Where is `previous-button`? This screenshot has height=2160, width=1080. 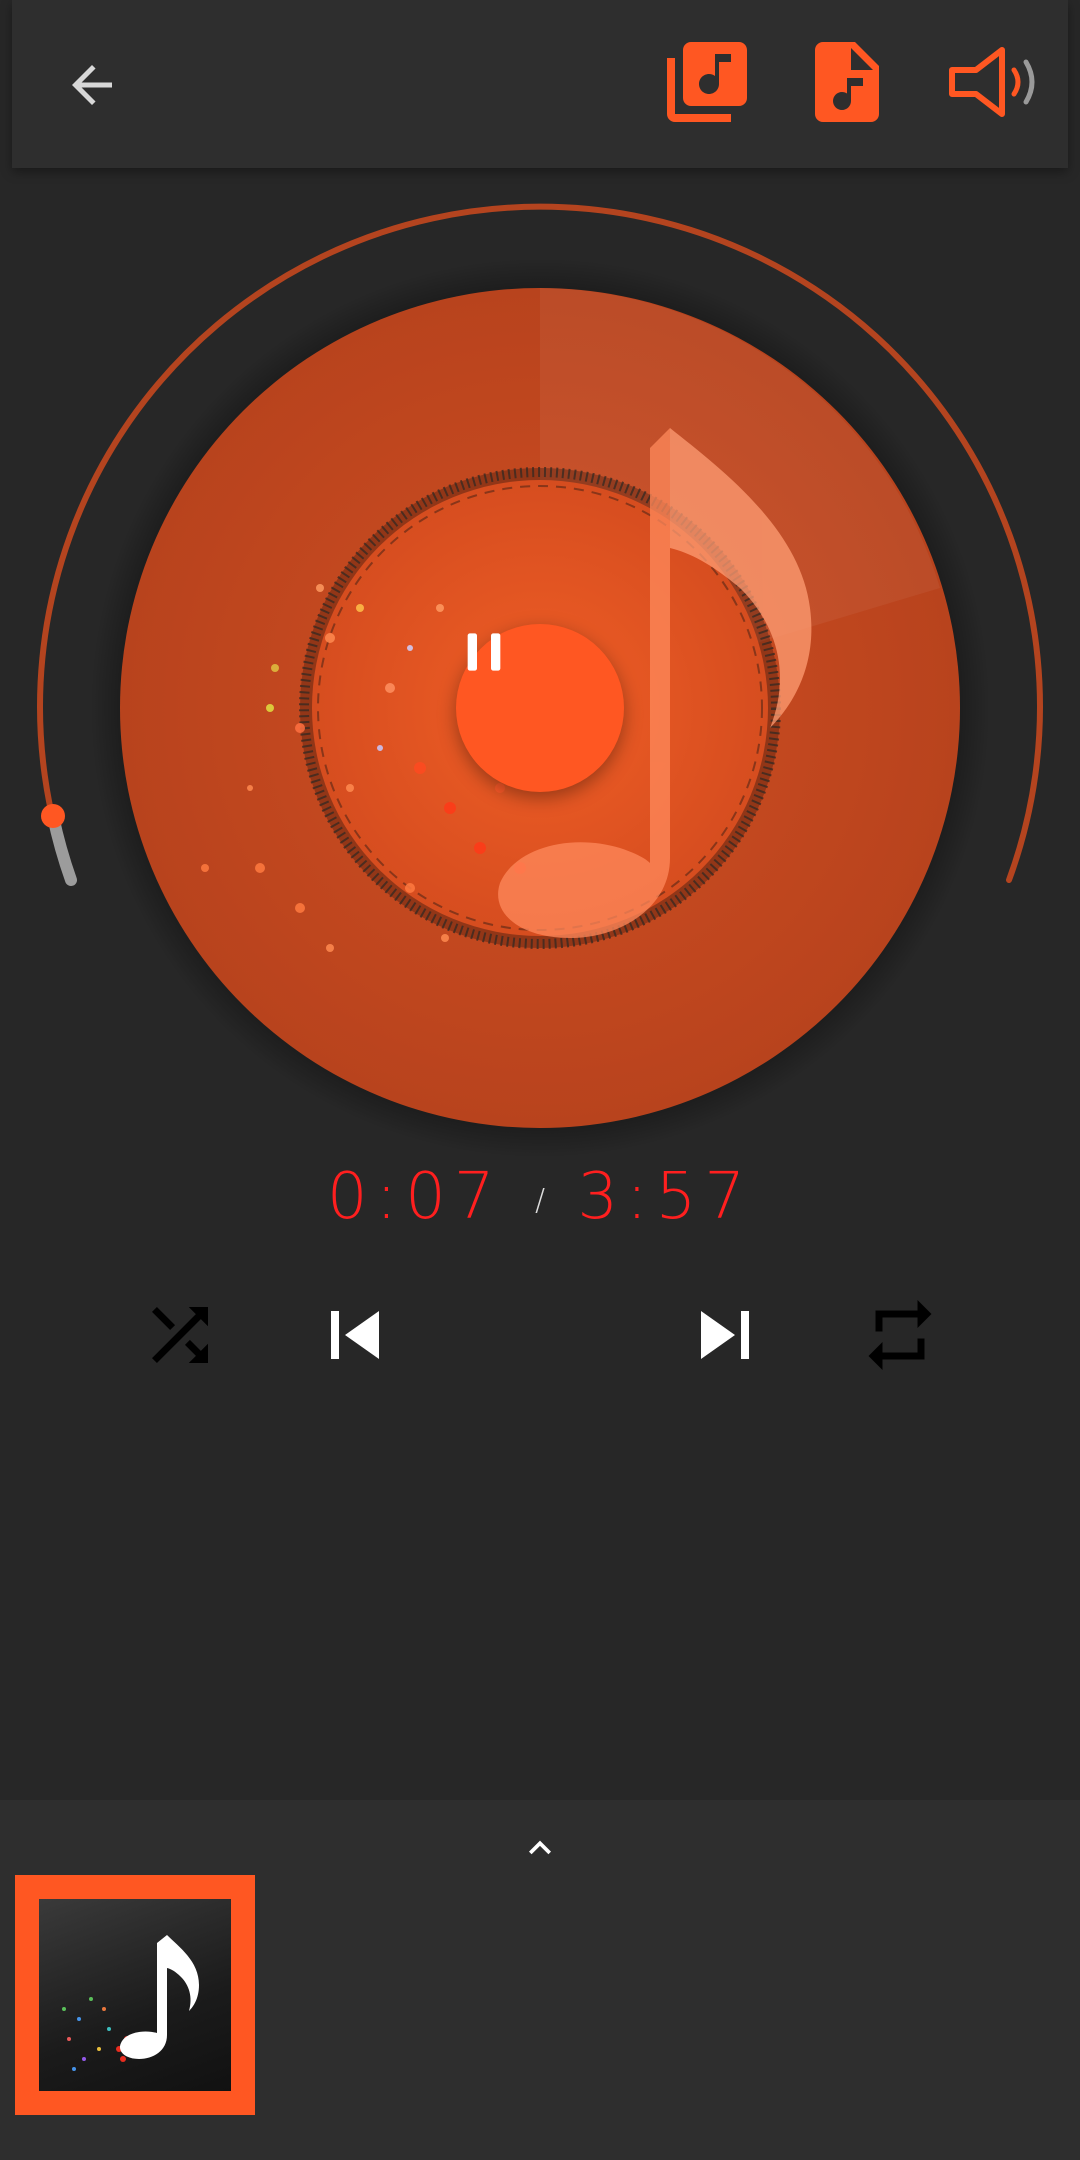 previous-button is located at coordinates (355, 1335).